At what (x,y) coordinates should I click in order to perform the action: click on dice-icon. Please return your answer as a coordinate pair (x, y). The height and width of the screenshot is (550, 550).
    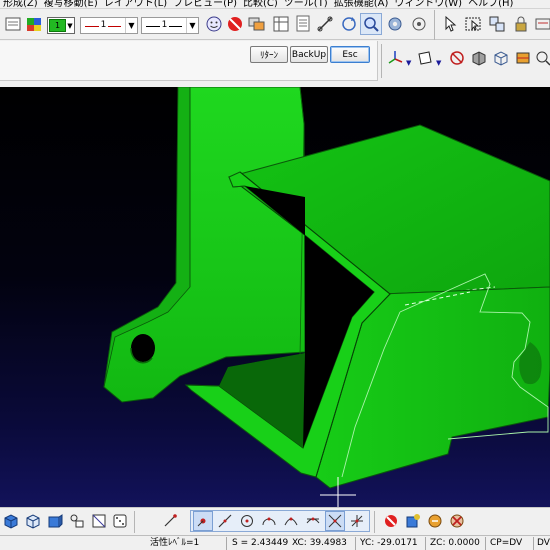
    Looking at the image, I should click on (120, 521).